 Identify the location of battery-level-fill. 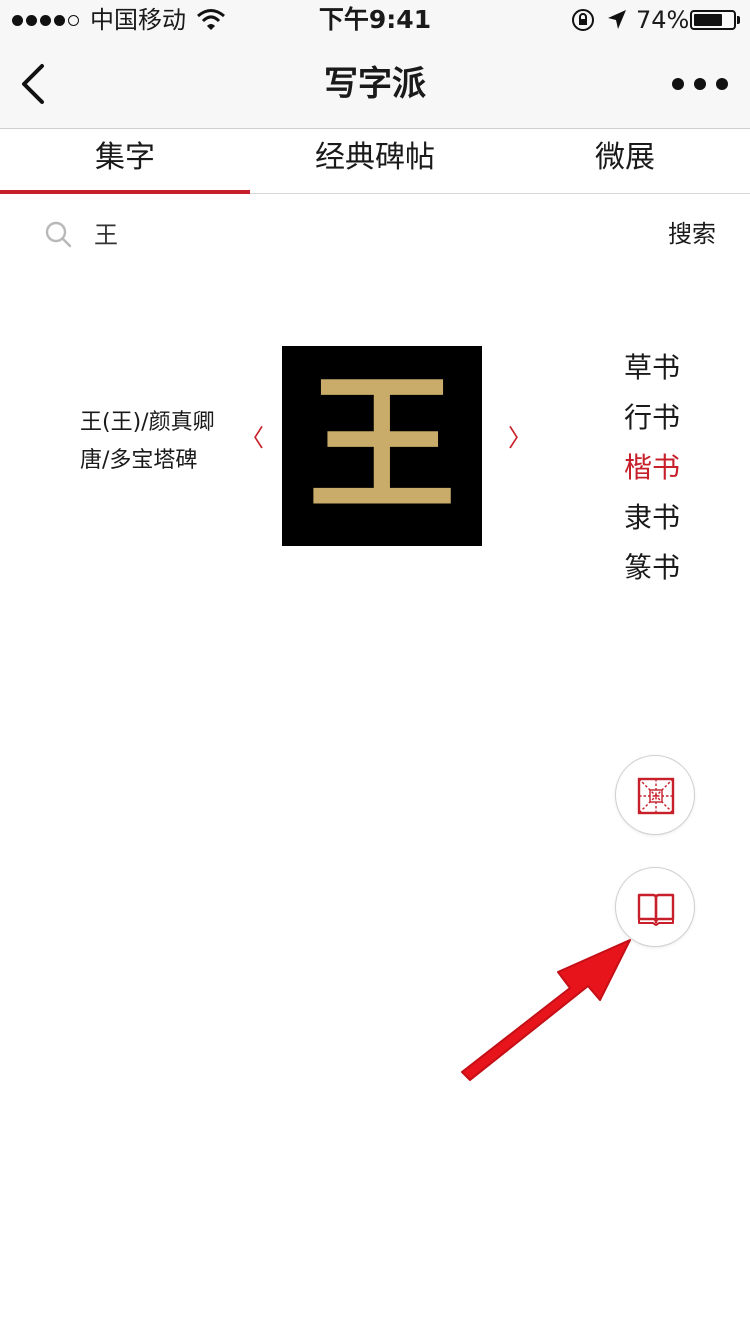
(708, 20).